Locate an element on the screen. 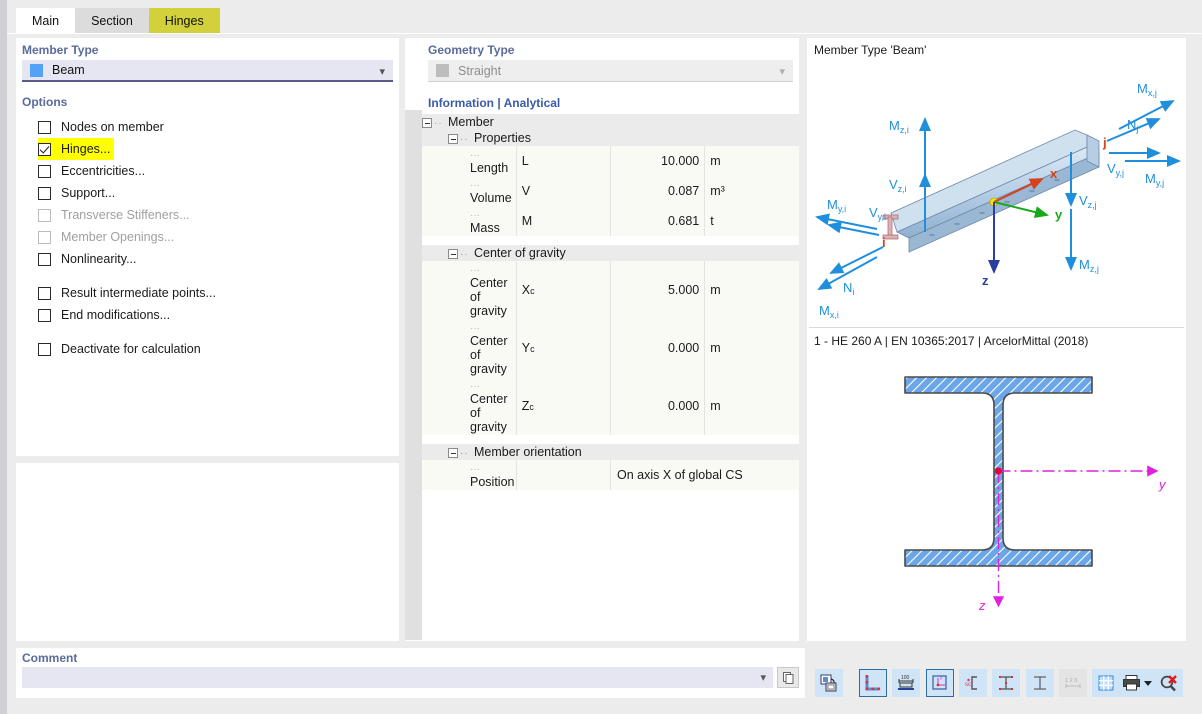  row-value: 10.000 is located at coordinates (657, 161).